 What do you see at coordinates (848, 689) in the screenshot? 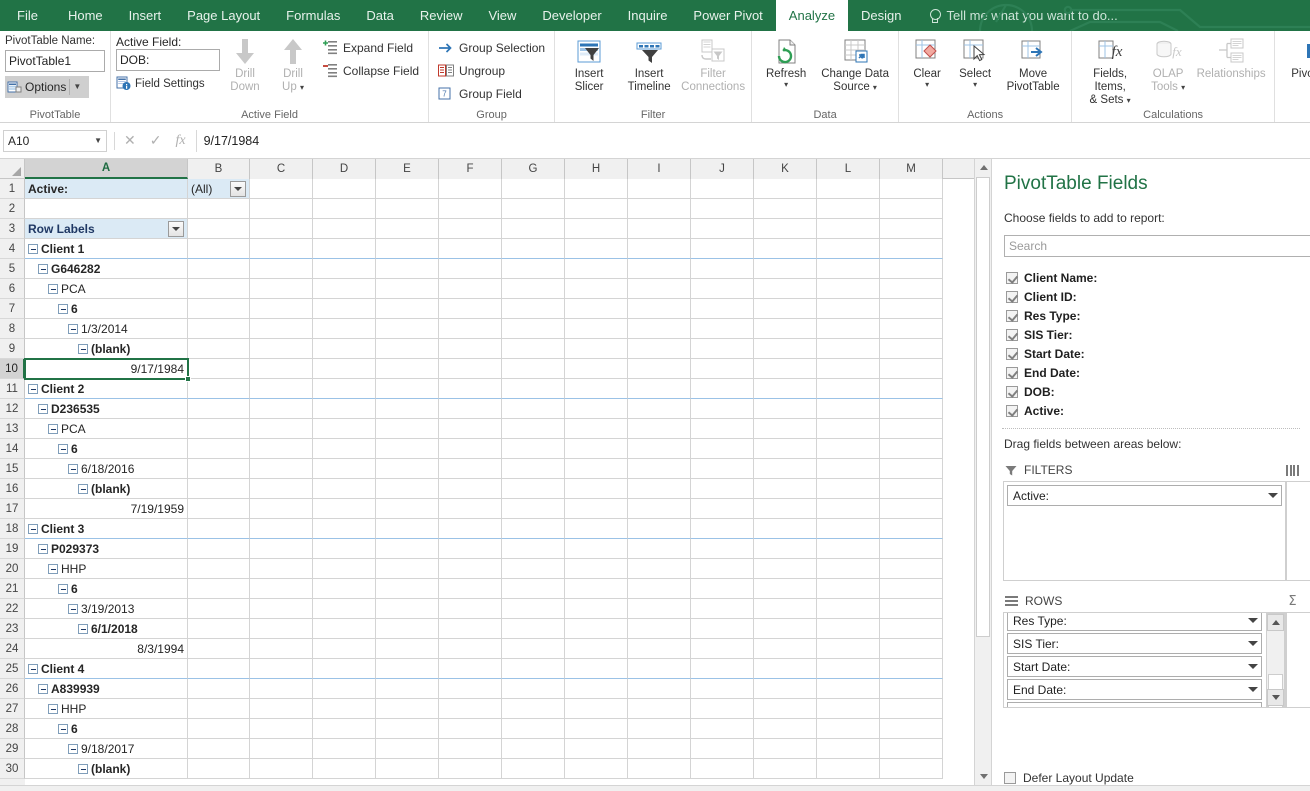
I see `cell-L26` at bounding box center [848, 689].